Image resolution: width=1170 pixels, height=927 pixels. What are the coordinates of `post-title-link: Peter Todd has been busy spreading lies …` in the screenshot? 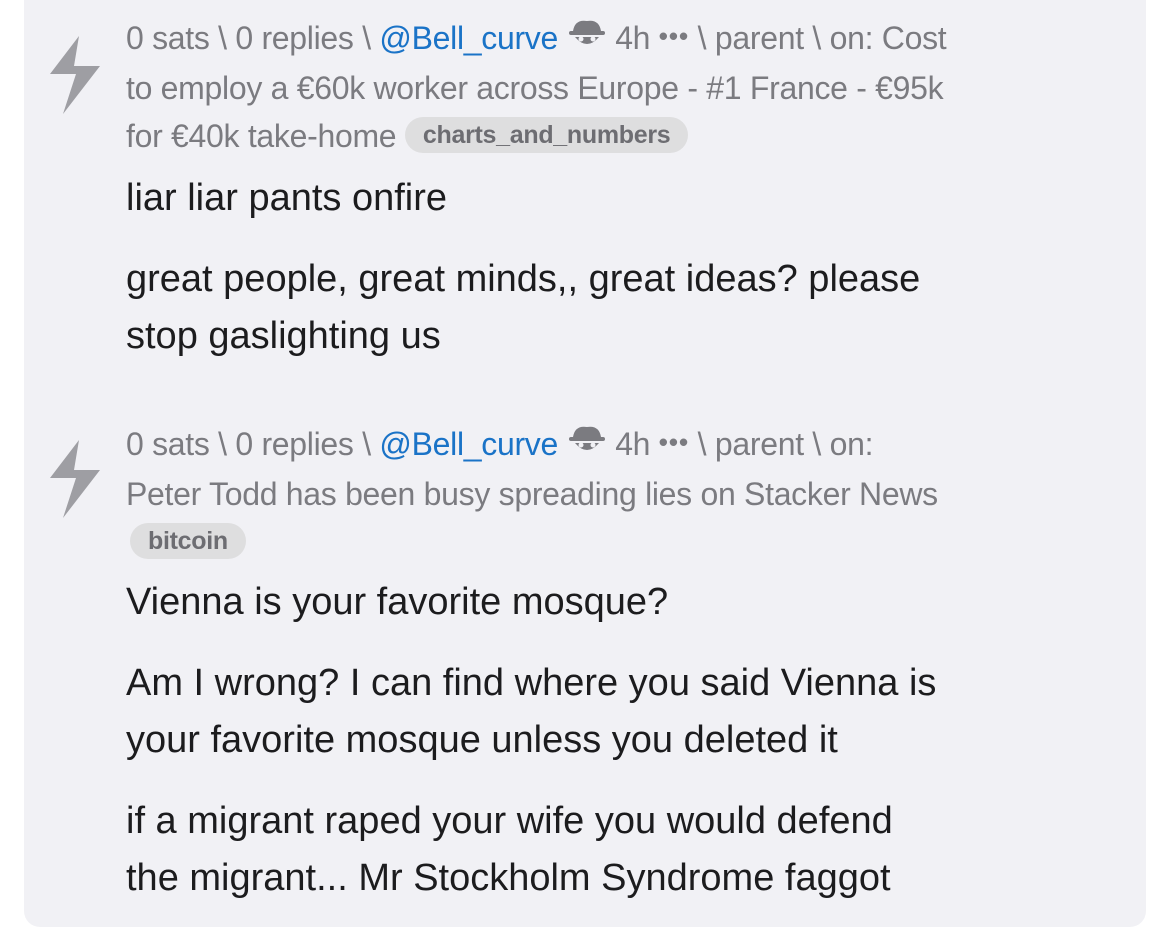 It's located at (532, 494).